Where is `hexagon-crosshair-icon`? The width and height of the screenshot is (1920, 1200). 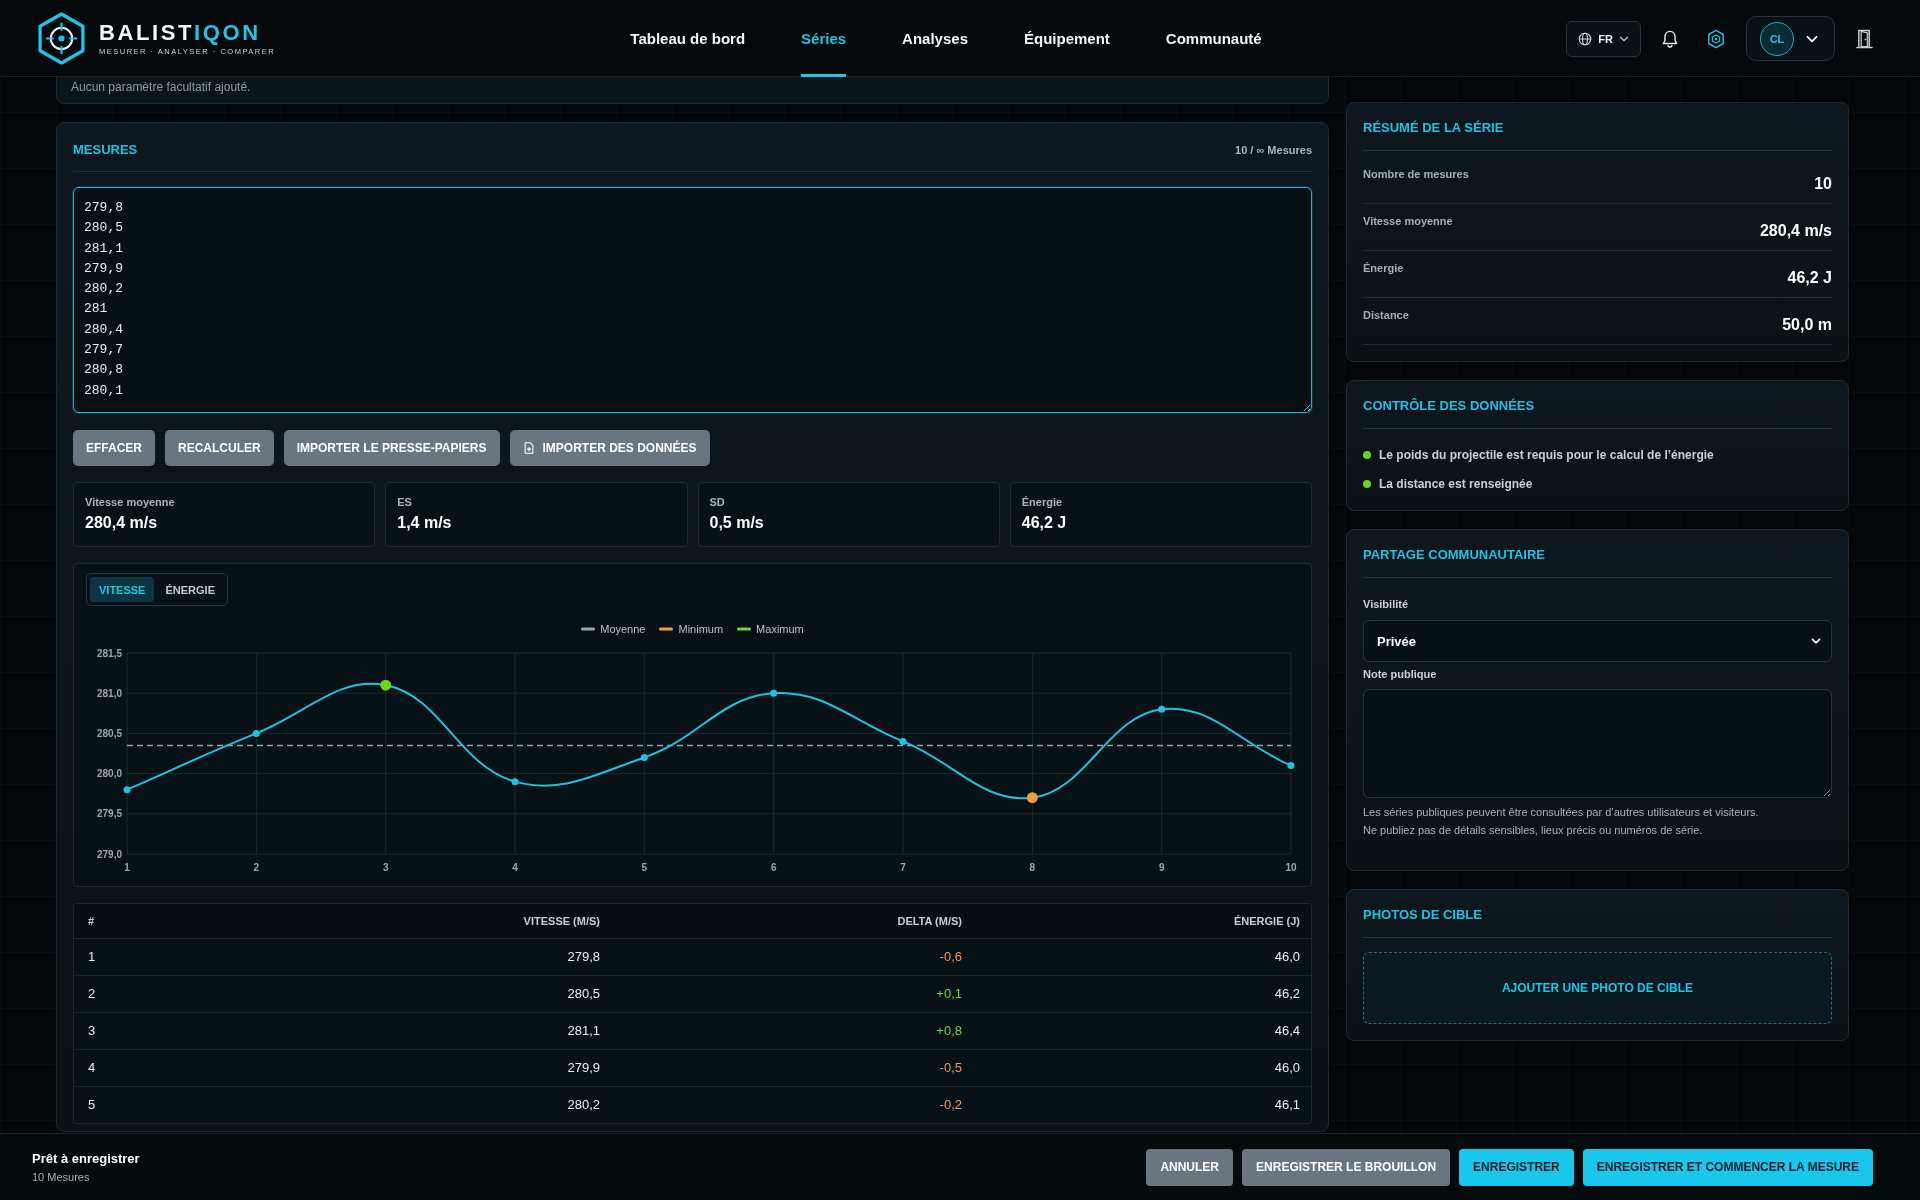
hexagon-crosshair-icon is located at coordinates (61, 38).